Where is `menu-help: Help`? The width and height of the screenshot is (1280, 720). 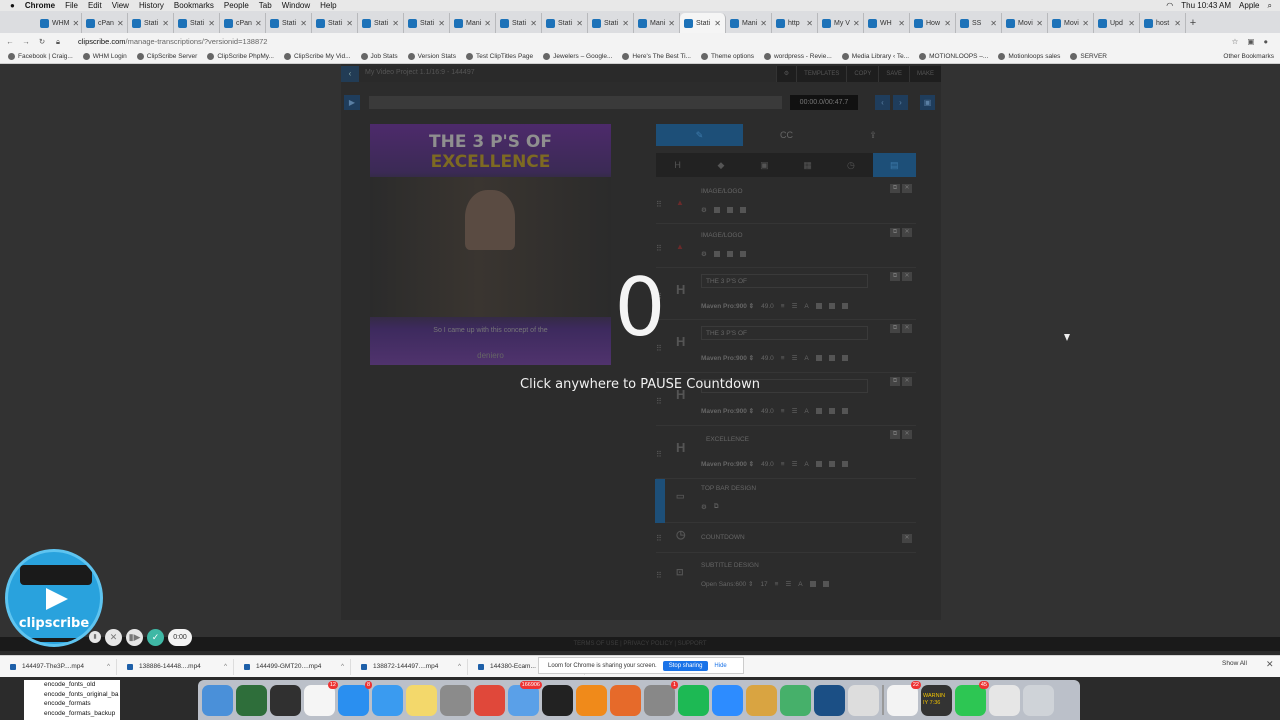 menu-help: Help is located at coordinates (328, 5).